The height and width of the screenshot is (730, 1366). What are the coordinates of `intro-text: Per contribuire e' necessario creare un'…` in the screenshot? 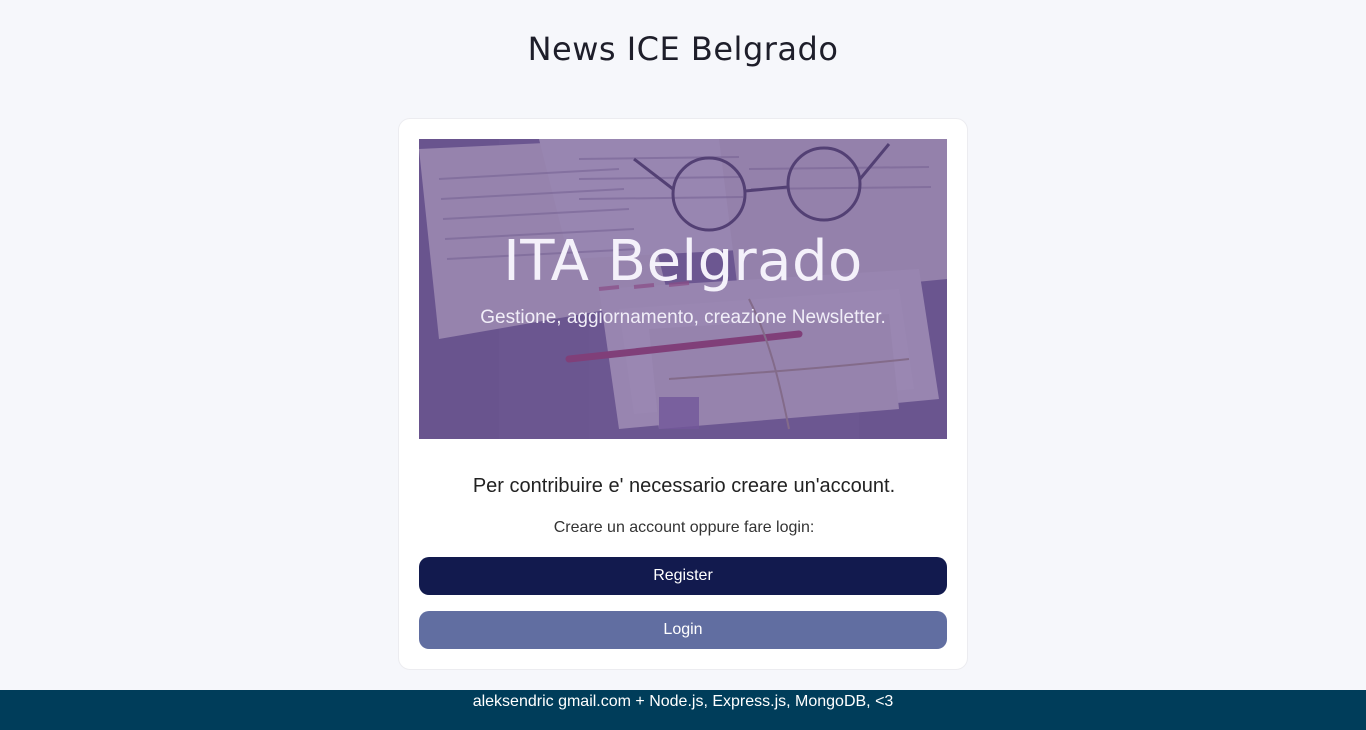 It's located at (684, 486).